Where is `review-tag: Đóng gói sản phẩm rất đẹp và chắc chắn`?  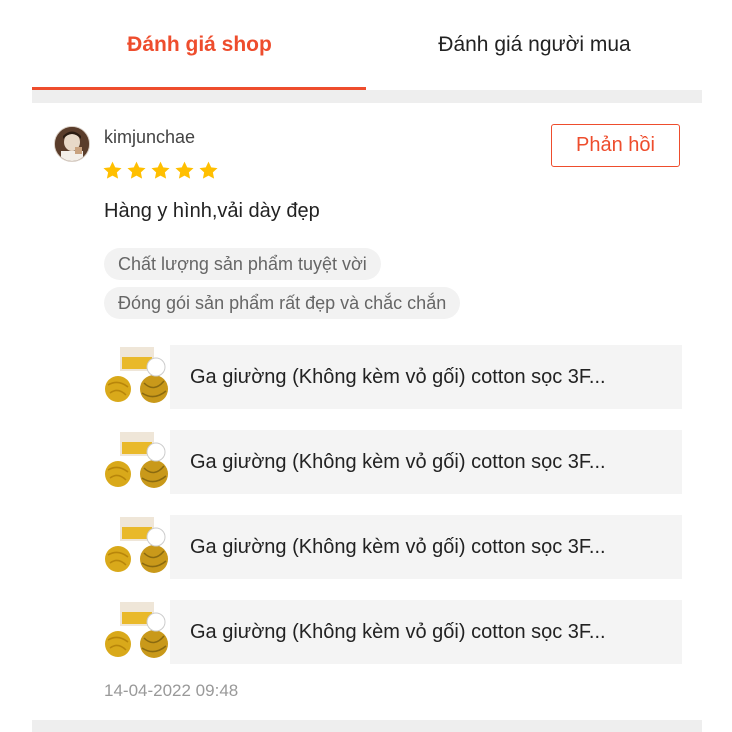 review-tag: Đóng gói sản phẩm rất đẹp và chắc chắn is located at coordinates (282, 303).